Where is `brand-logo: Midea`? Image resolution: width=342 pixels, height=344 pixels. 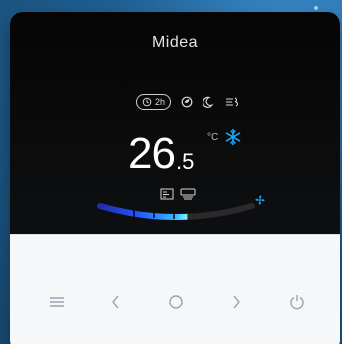 brand-logo: Midea is located at coordinates (175, 42).